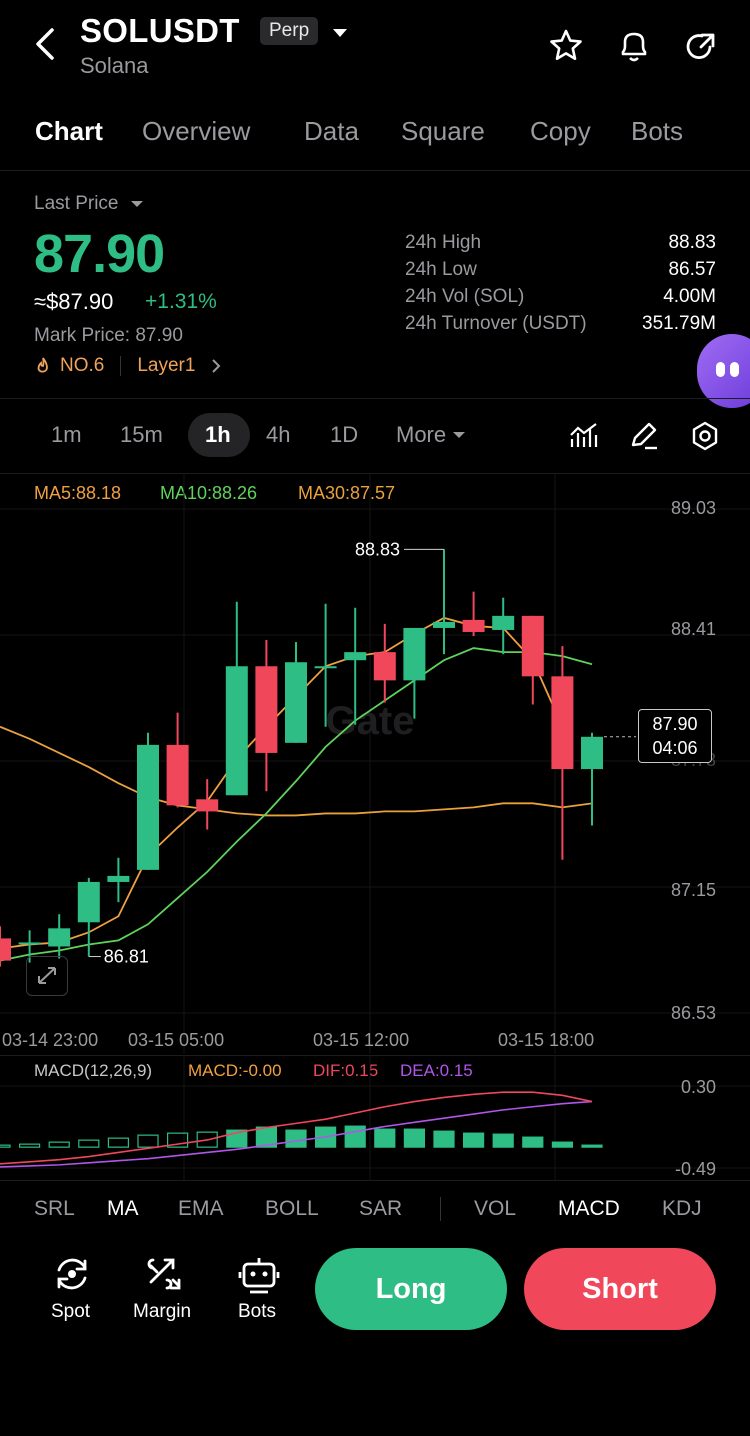  I want to click on tab-copy: Copy, so click(560, 131).